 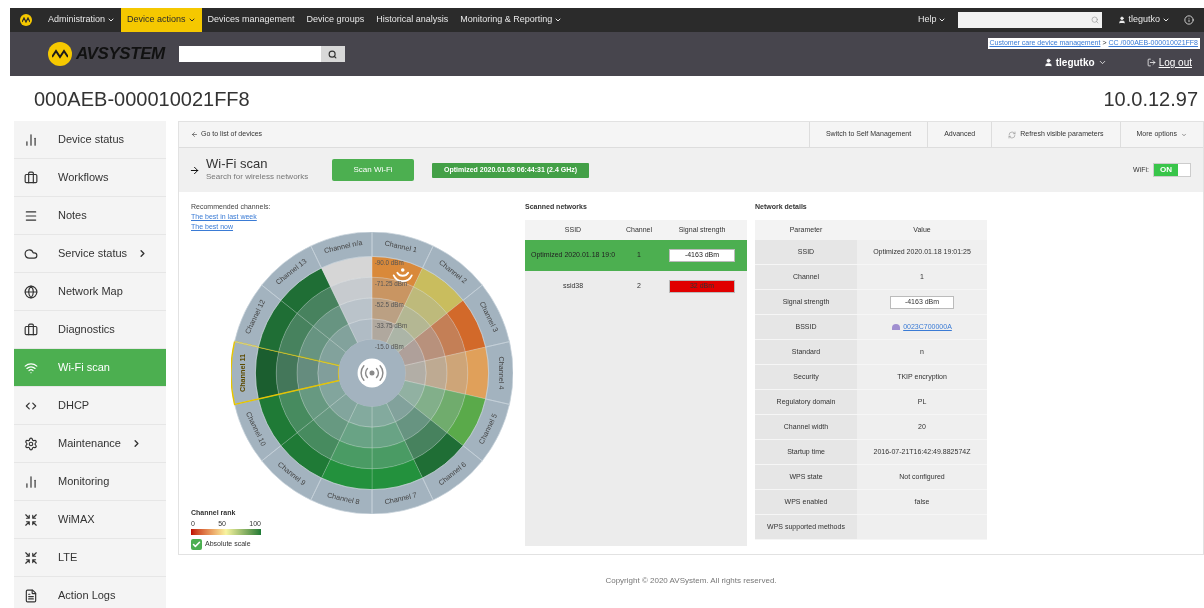 I want to click on sidebar-item: DHCP, so click(x=90, y=406).